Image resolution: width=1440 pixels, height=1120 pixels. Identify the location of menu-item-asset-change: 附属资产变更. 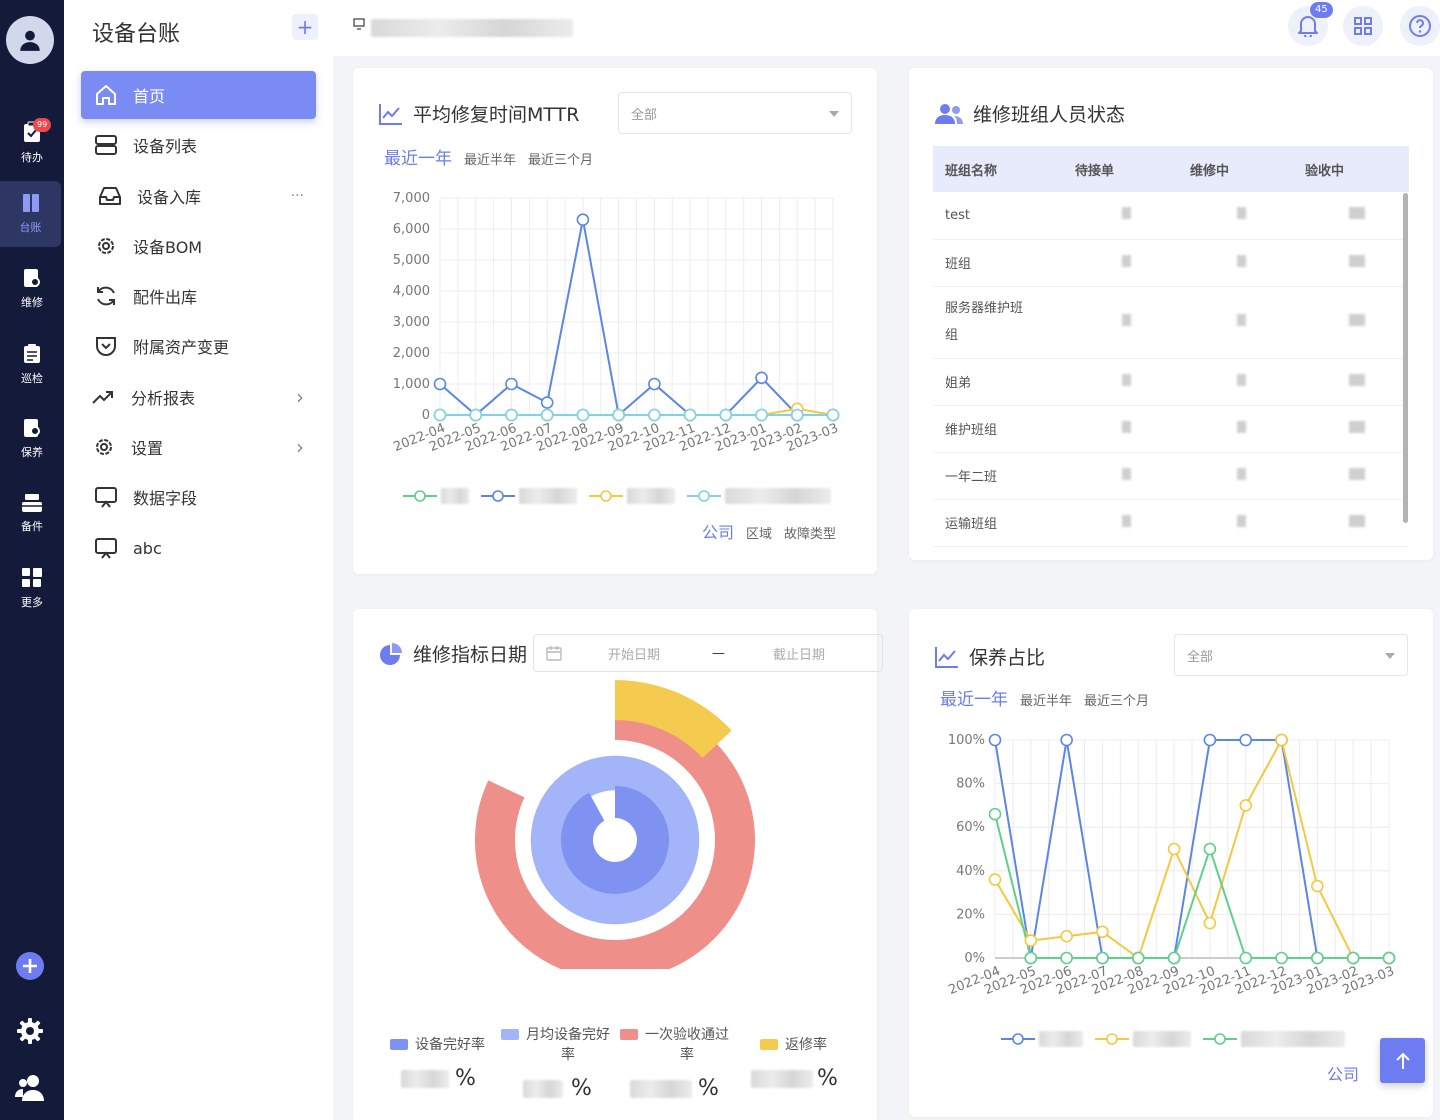
(198, 346).